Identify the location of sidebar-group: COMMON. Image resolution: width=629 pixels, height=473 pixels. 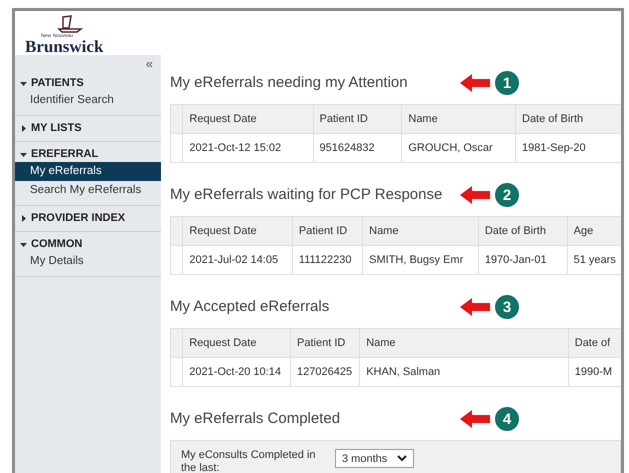
(88, 244).